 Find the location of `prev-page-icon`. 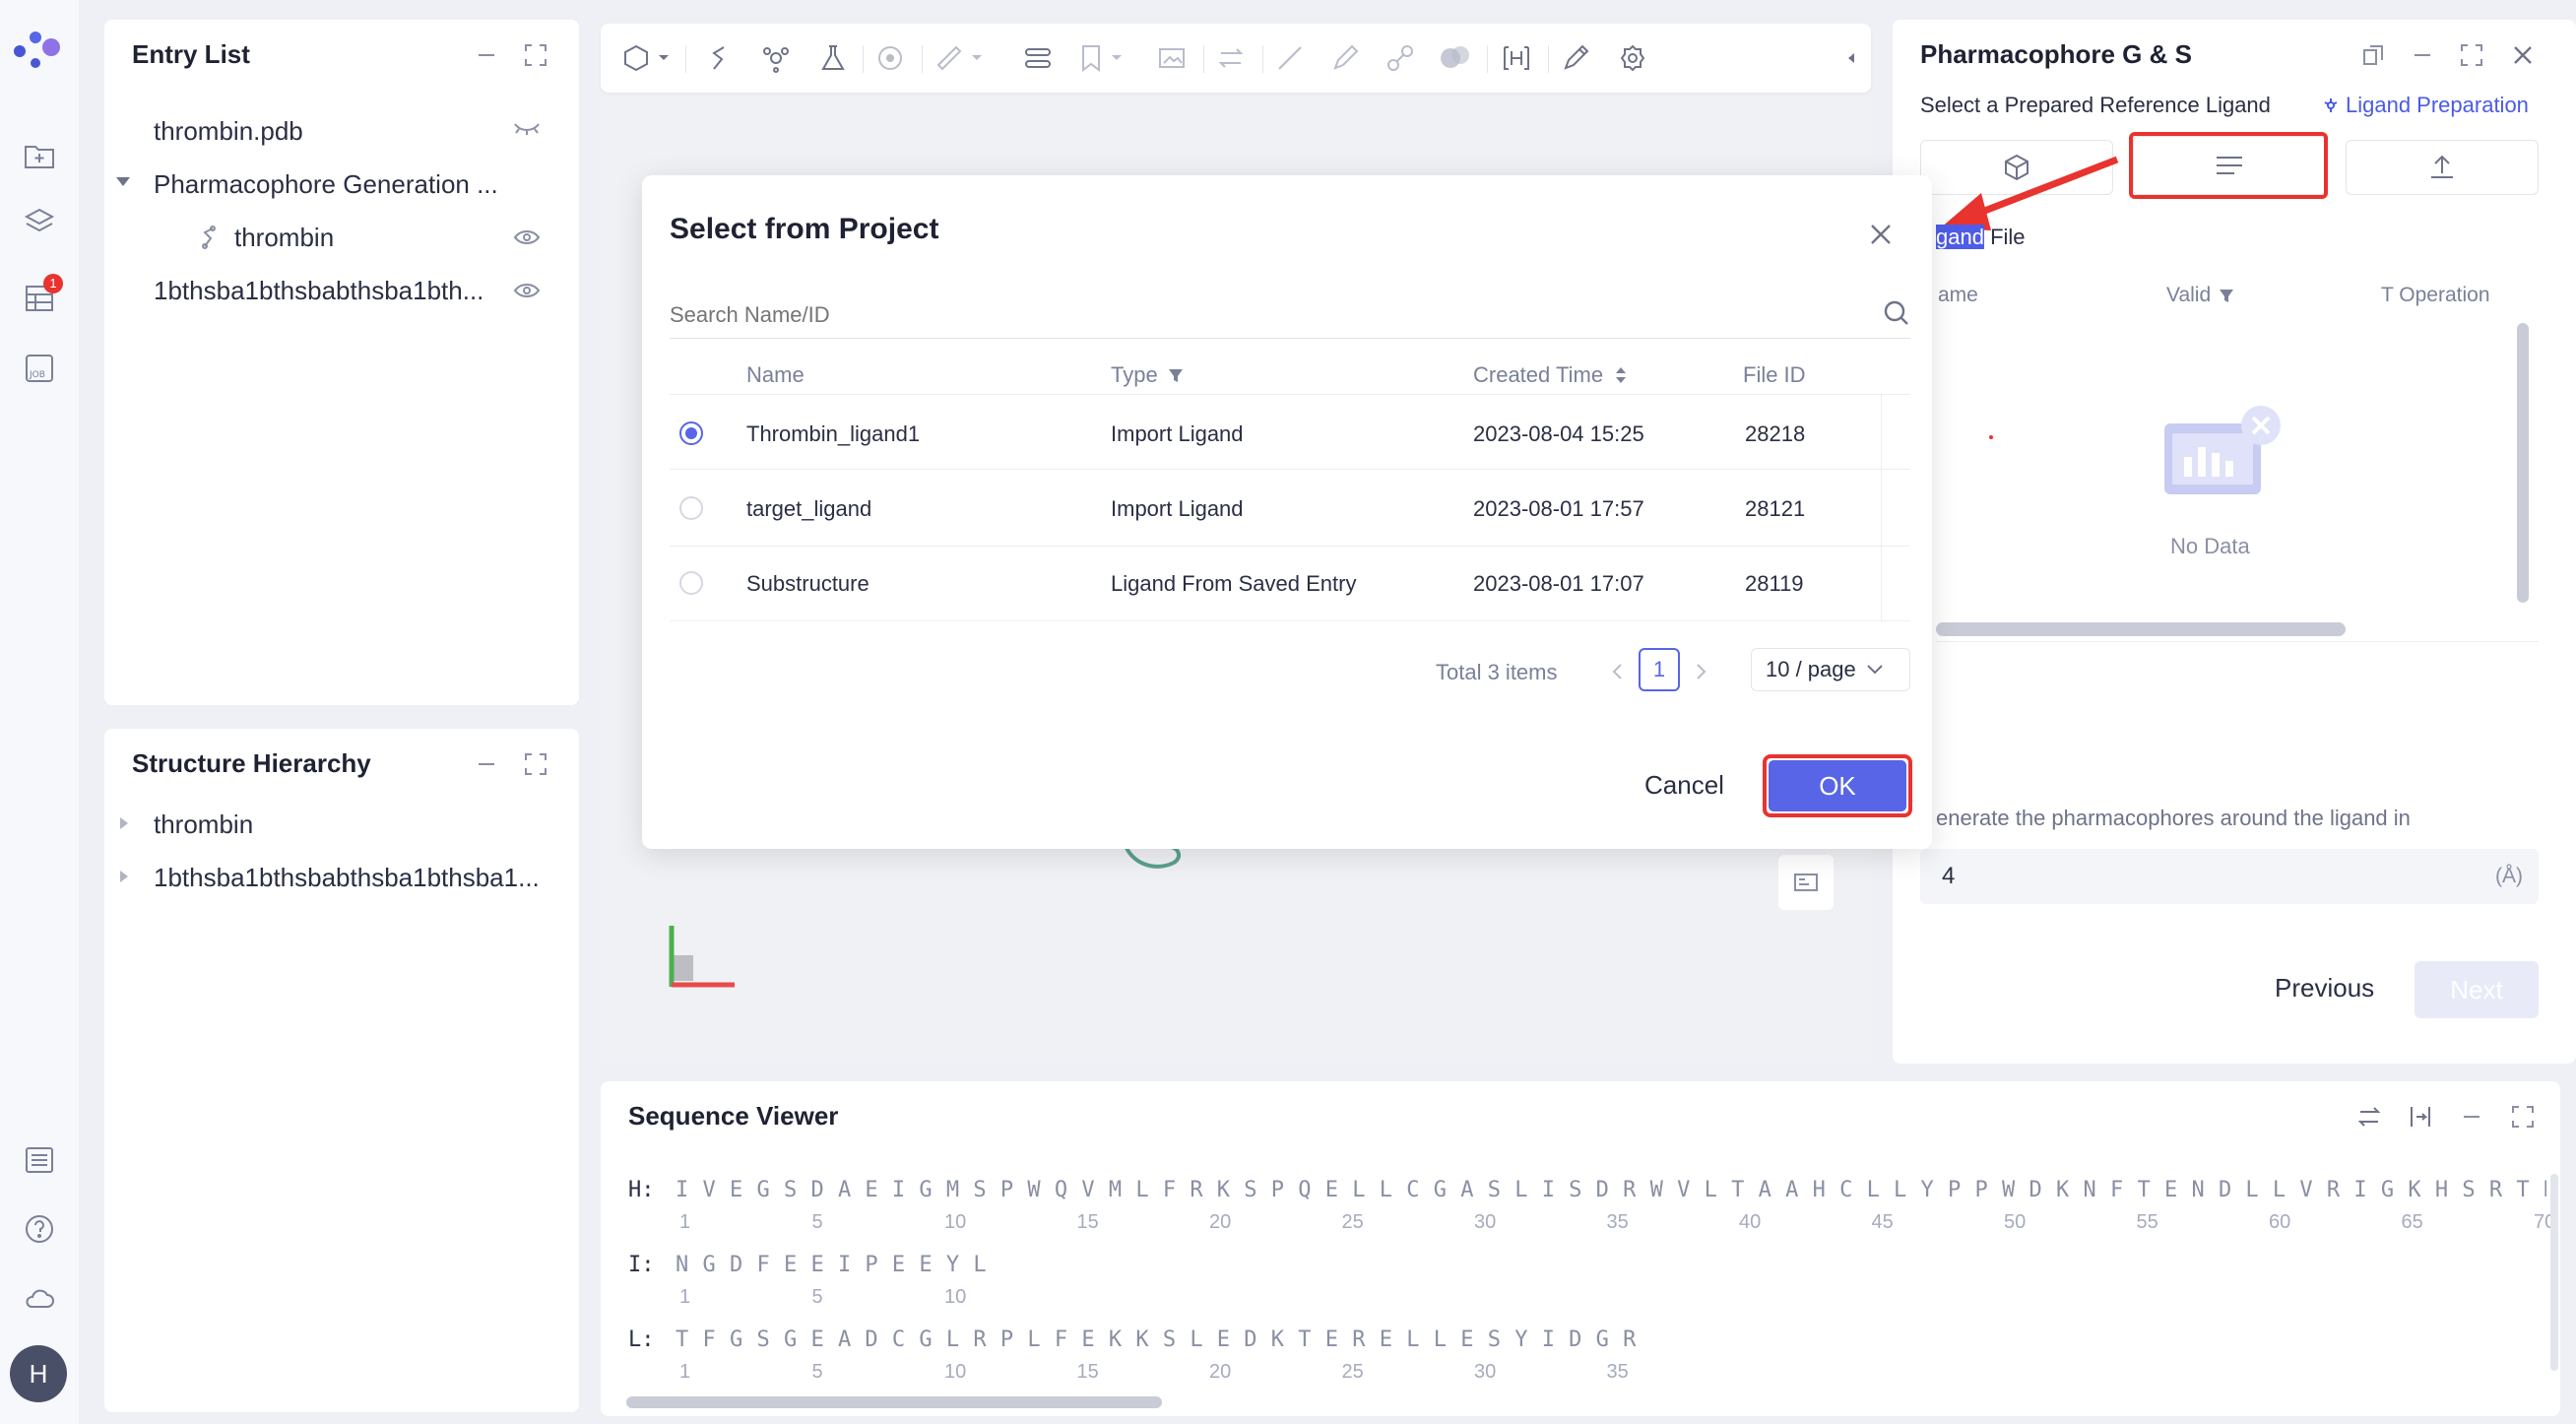

prev-page-icon is located at coordinates (1617, 671).